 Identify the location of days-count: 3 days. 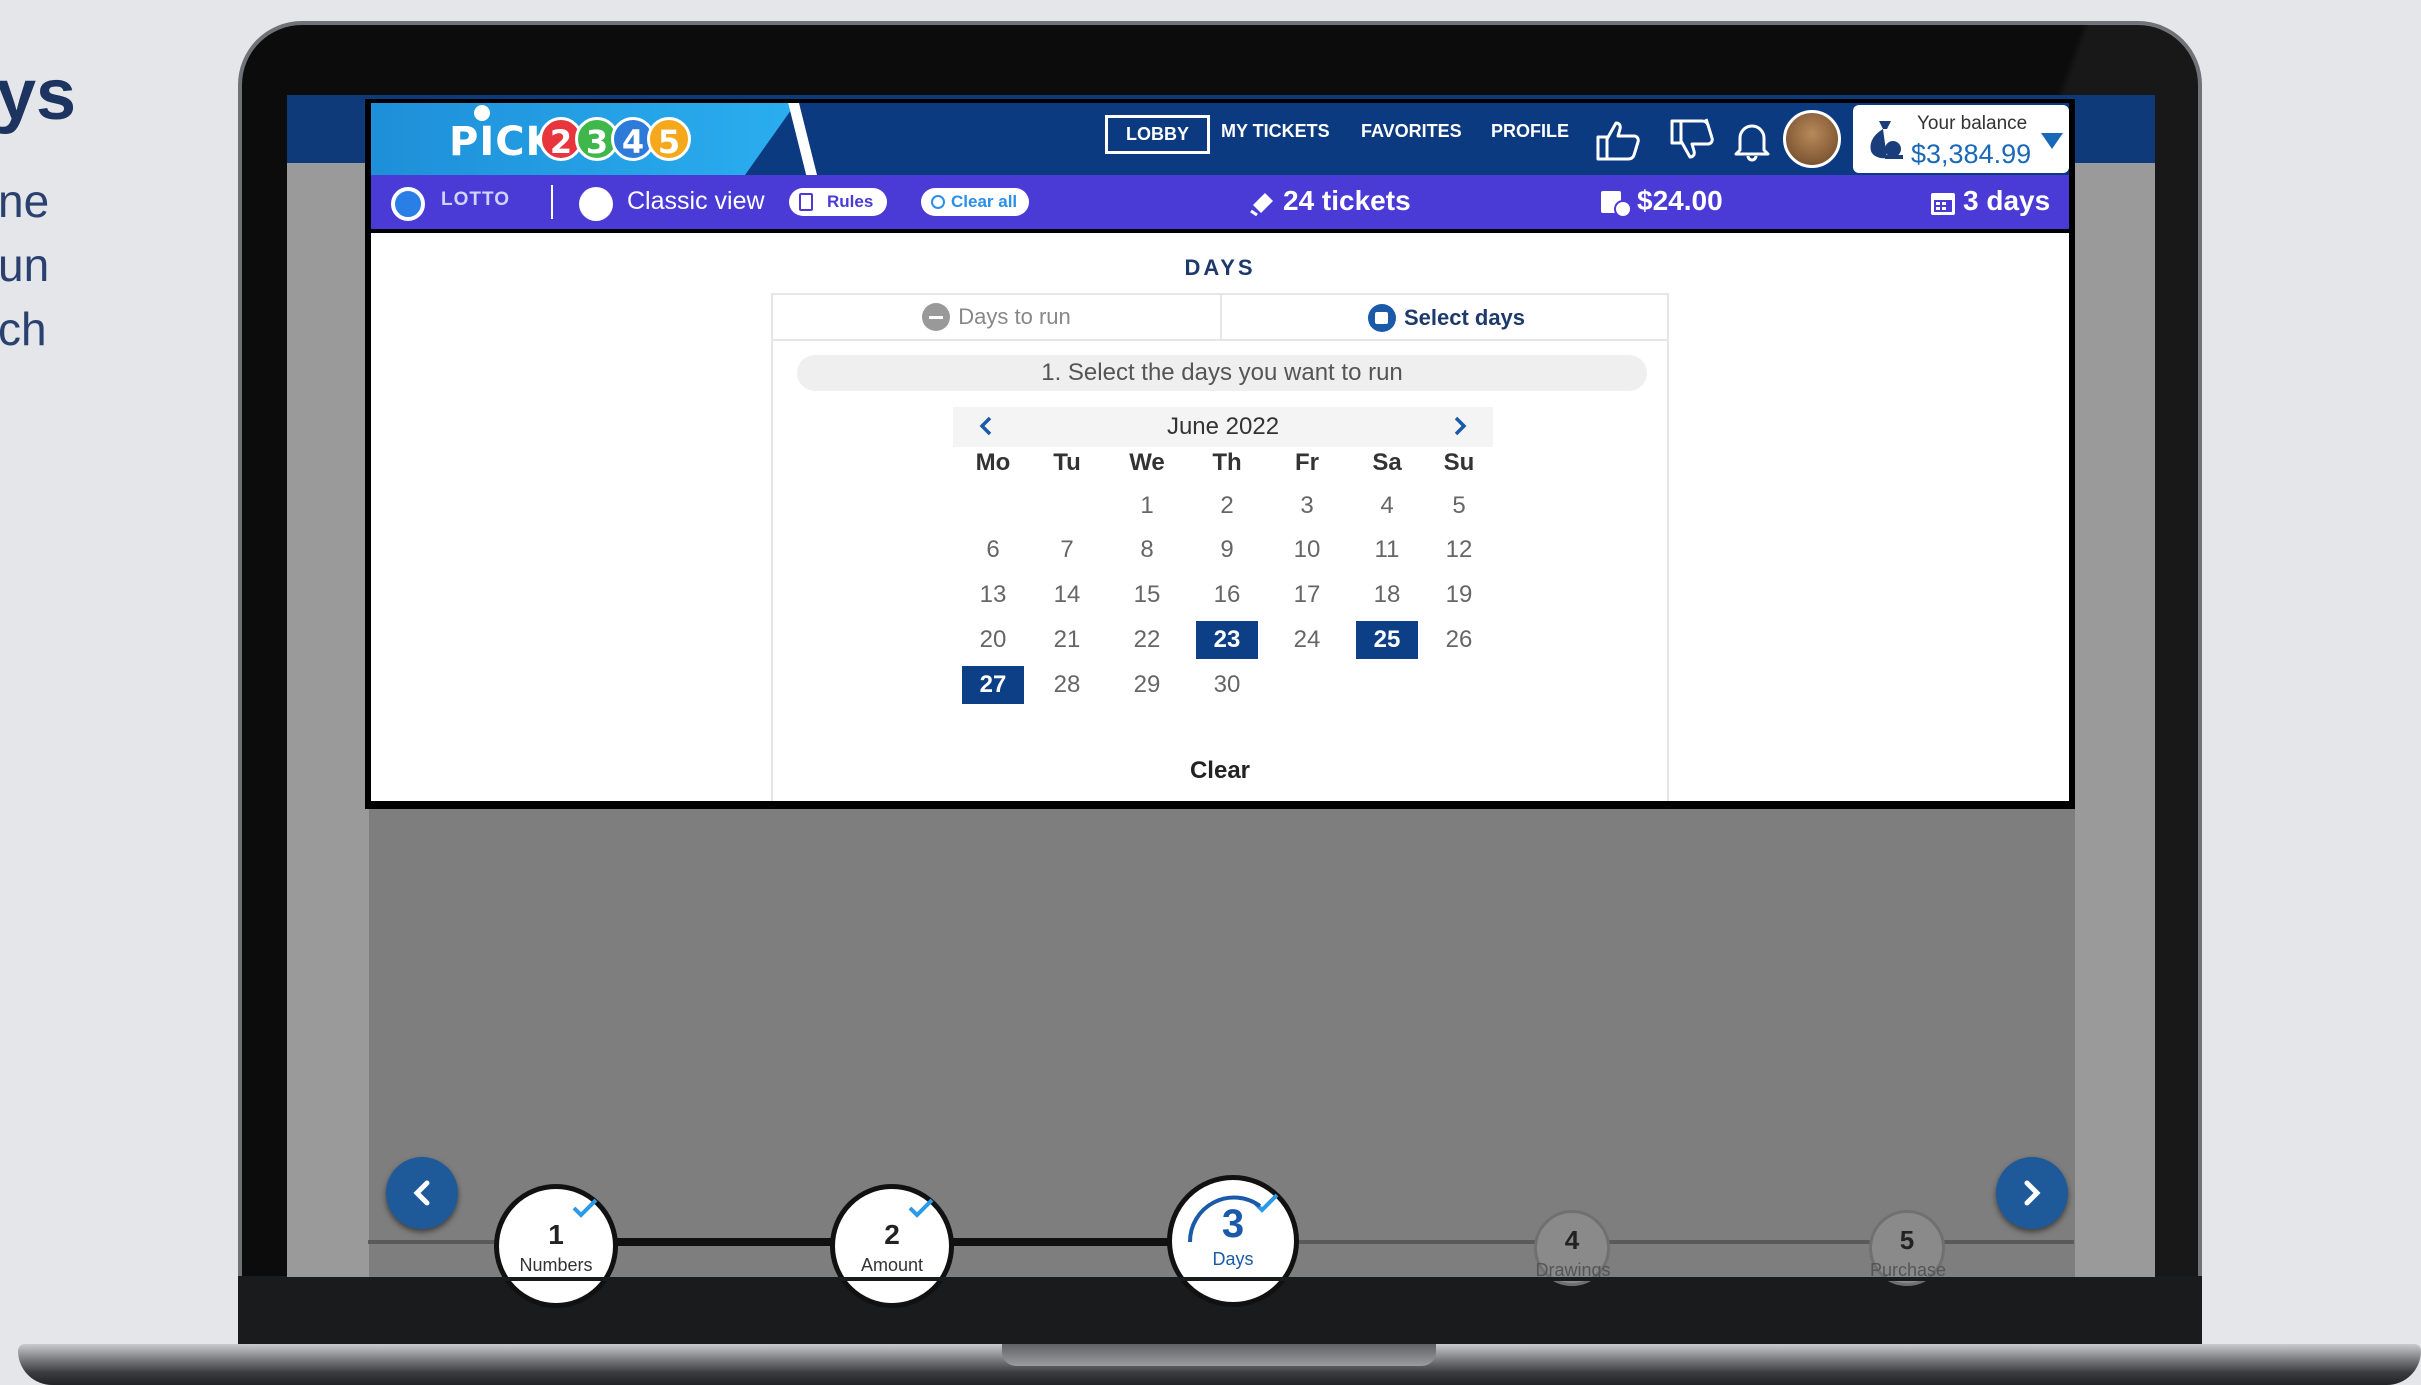
(2007, 200).